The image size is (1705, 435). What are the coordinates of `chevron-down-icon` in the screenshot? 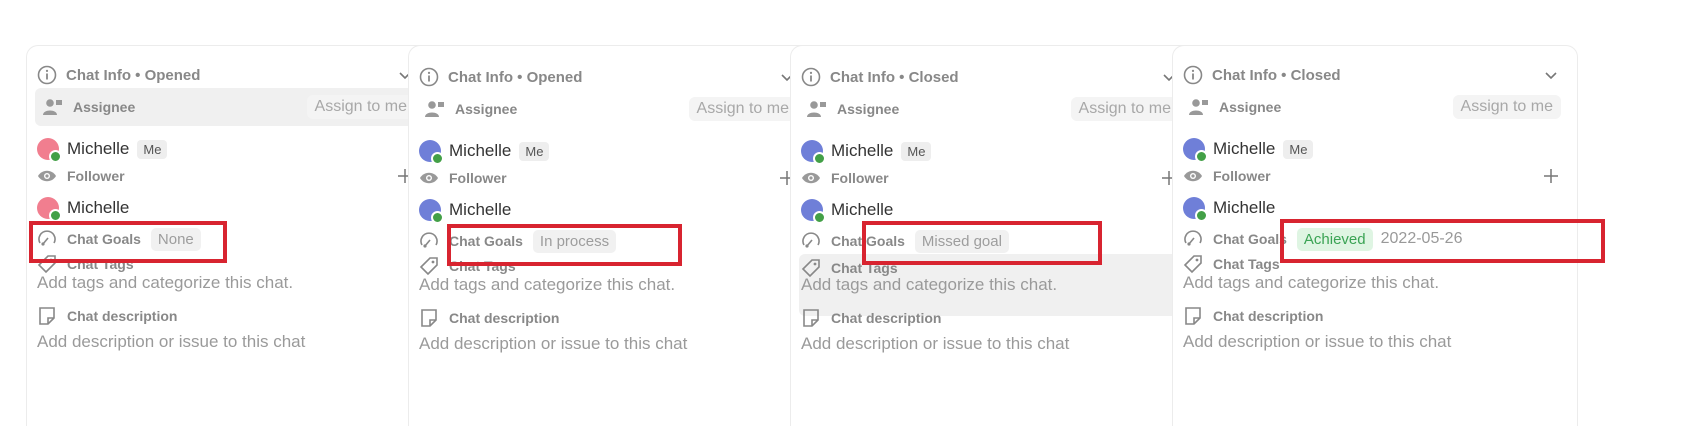 It's located at (1551, 75).